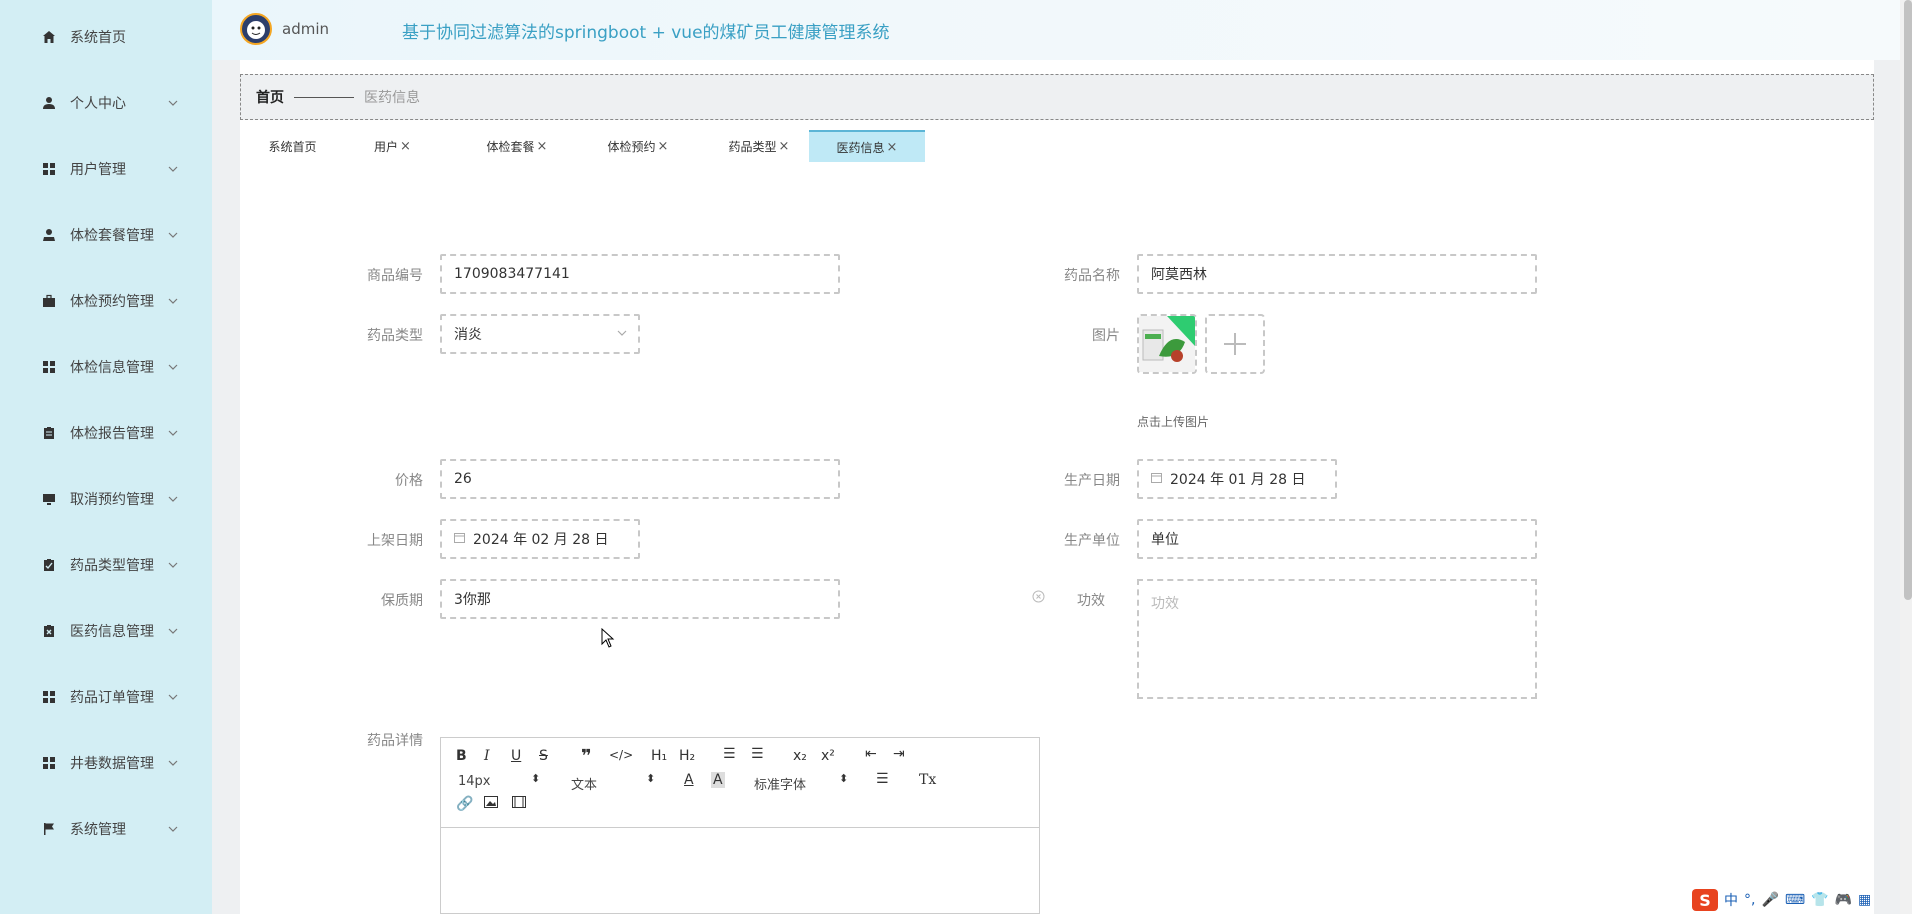 The width and height of the screenshot is (1912, 914). What do you see at coordinates (98, 38) in the screenshot?
I see `sidebar-item-label: 系统首页` at bounding box center [98, 38].